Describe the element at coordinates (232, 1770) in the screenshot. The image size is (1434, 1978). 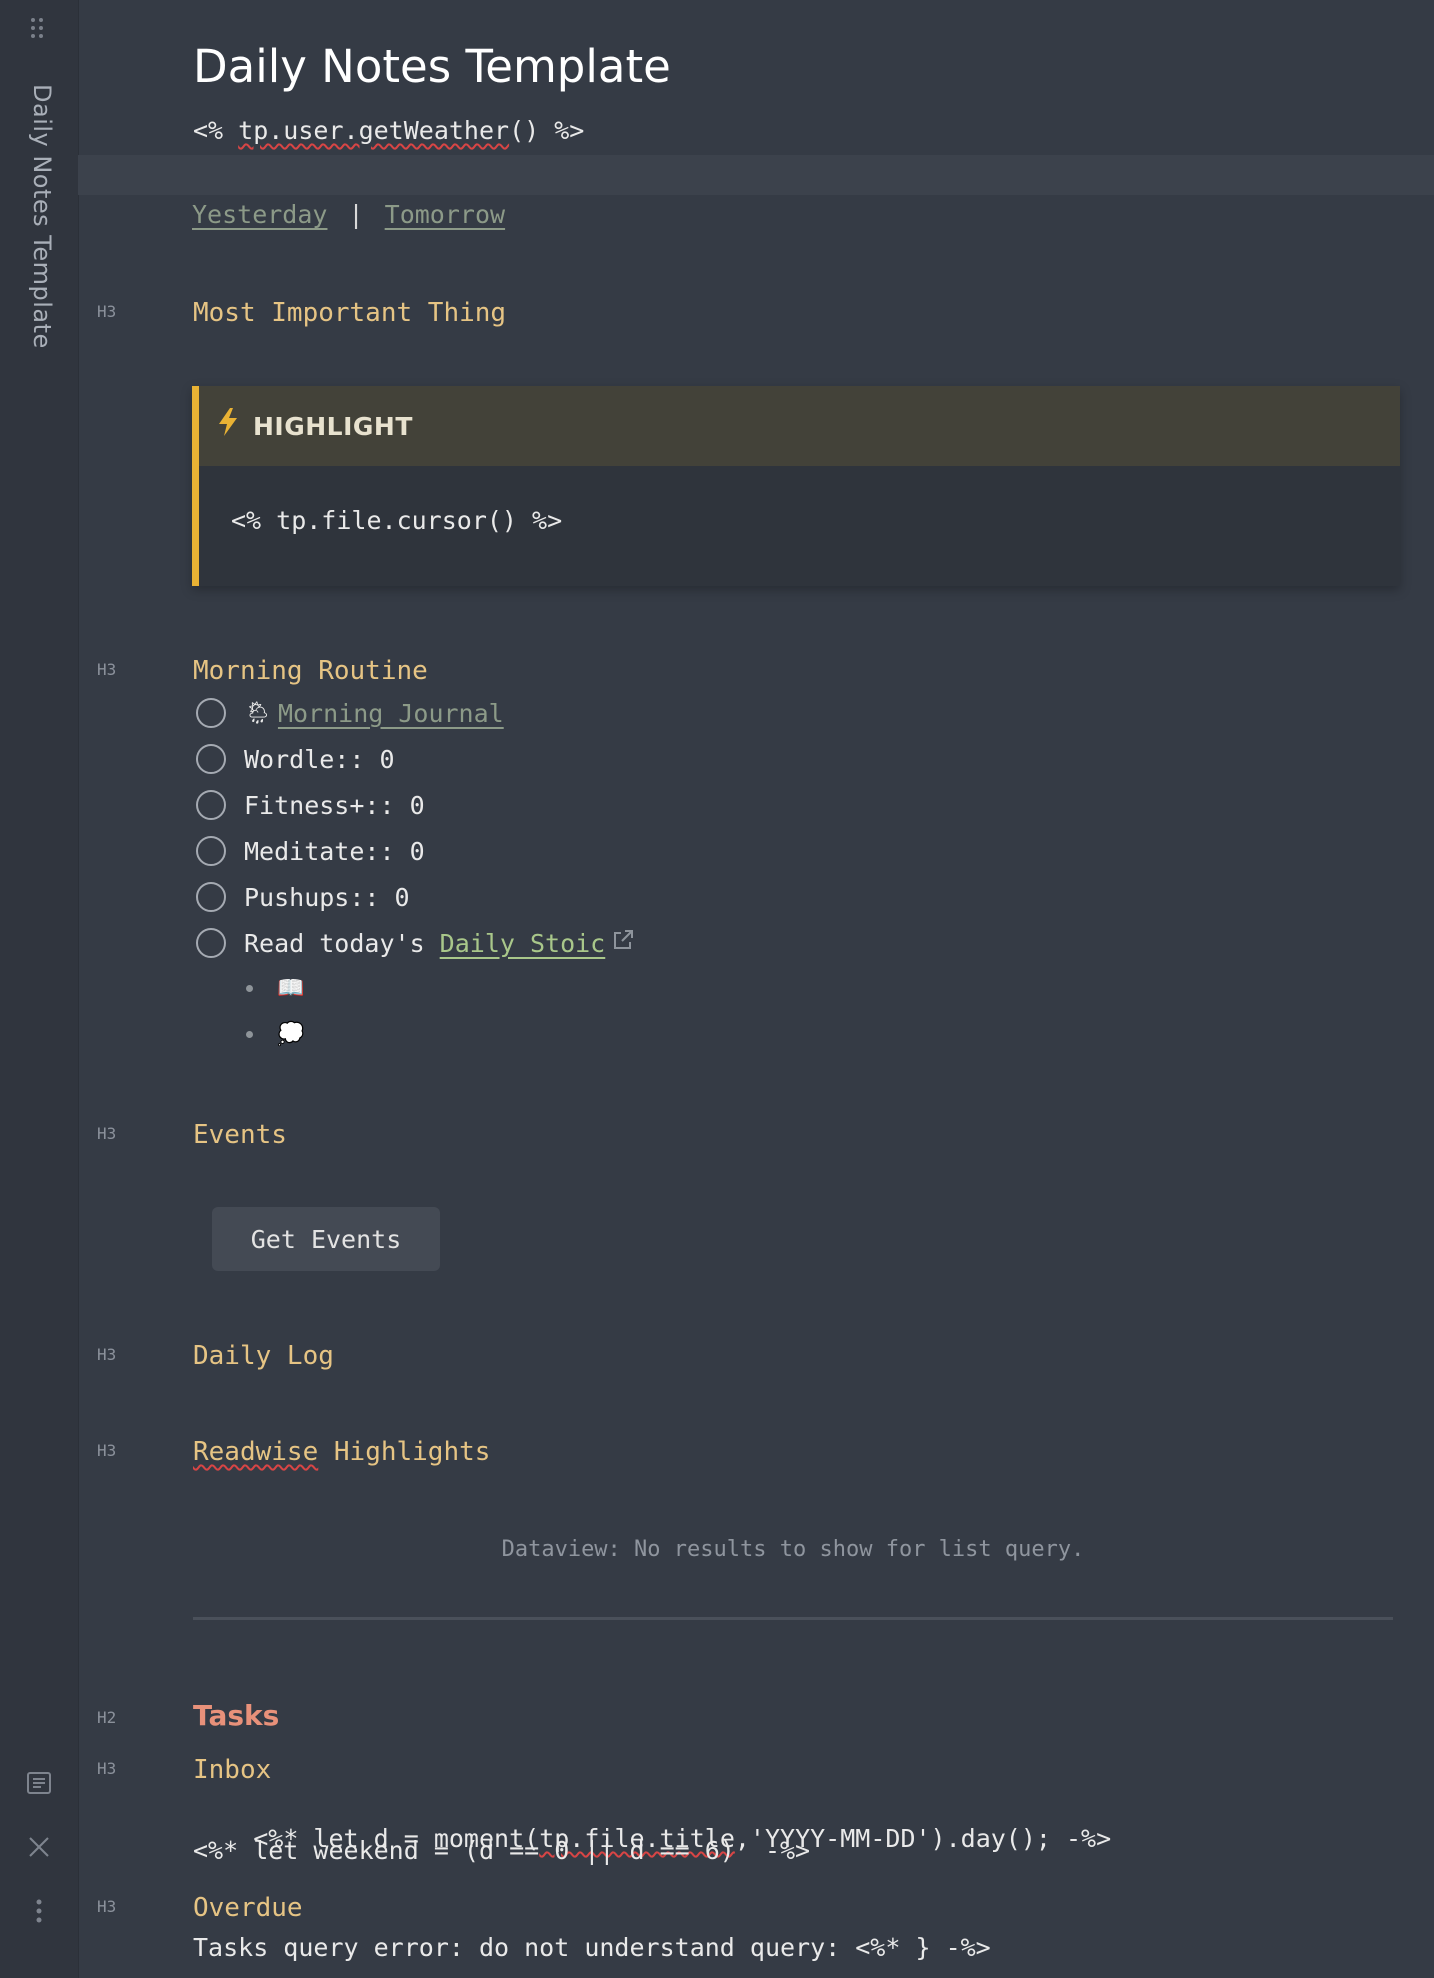
I see `heading-inbox: Inbox` at that location.